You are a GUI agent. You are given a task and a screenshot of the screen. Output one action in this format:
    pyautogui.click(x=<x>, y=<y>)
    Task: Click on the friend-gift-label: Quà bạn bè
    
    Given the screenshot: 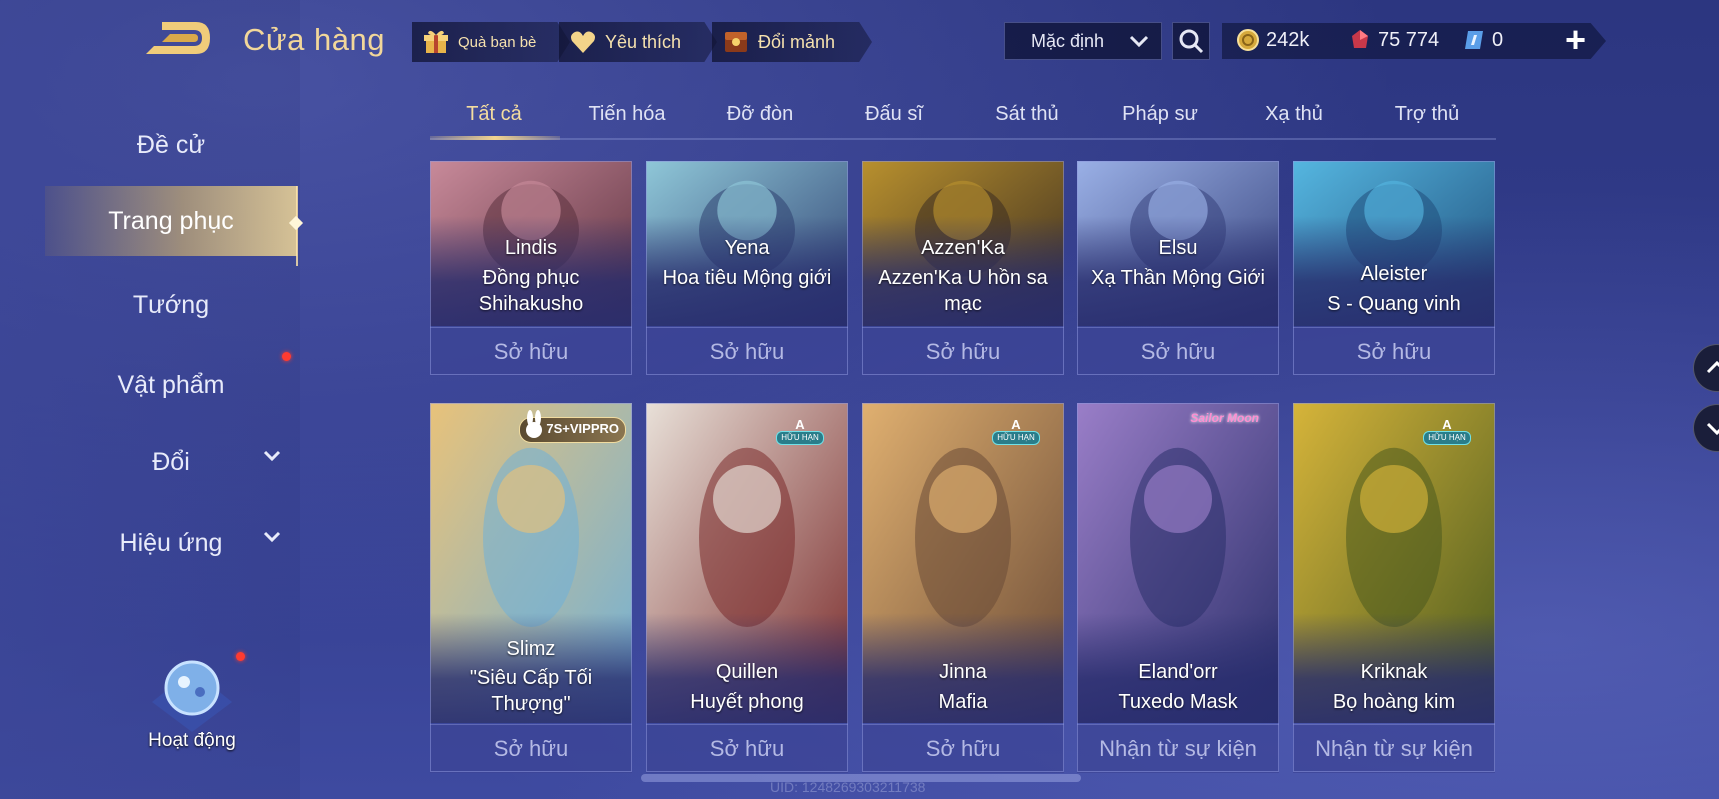 What is the action you would take?
    pyautogui.click(x=497, y=42)
    